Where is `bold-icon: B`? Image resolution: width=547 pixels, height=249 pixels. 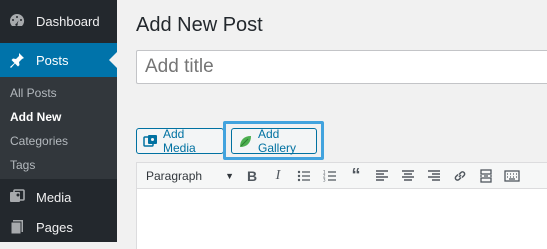
bold-icon: B is located at coordinates (252, 175).